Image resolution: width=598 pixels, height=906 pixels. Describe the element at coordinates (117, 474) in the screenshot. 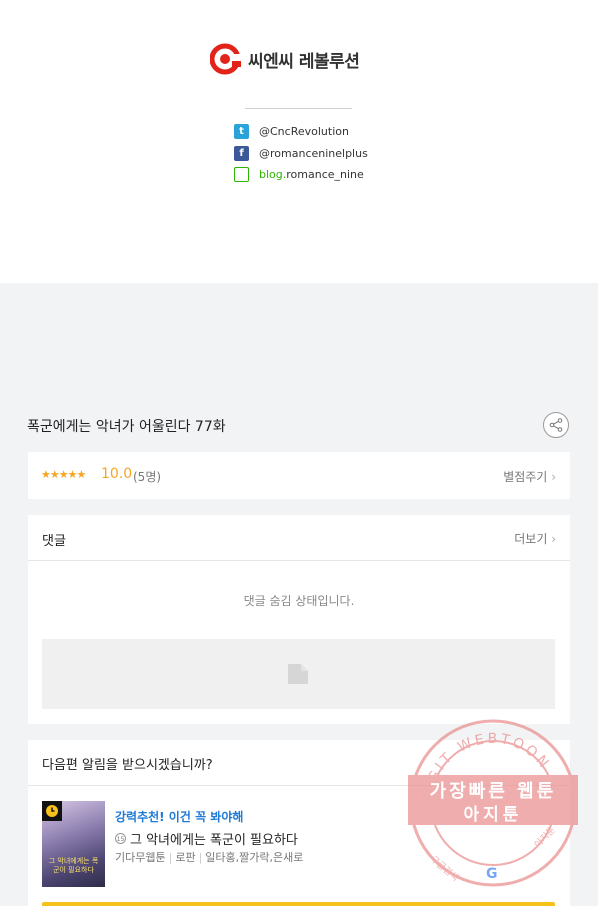

I see `rating-score: 10.0` at that location.